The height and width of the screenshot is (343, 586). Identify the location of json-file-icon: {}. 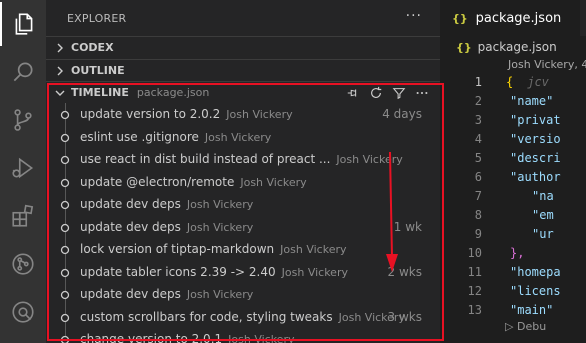
(464, 47).